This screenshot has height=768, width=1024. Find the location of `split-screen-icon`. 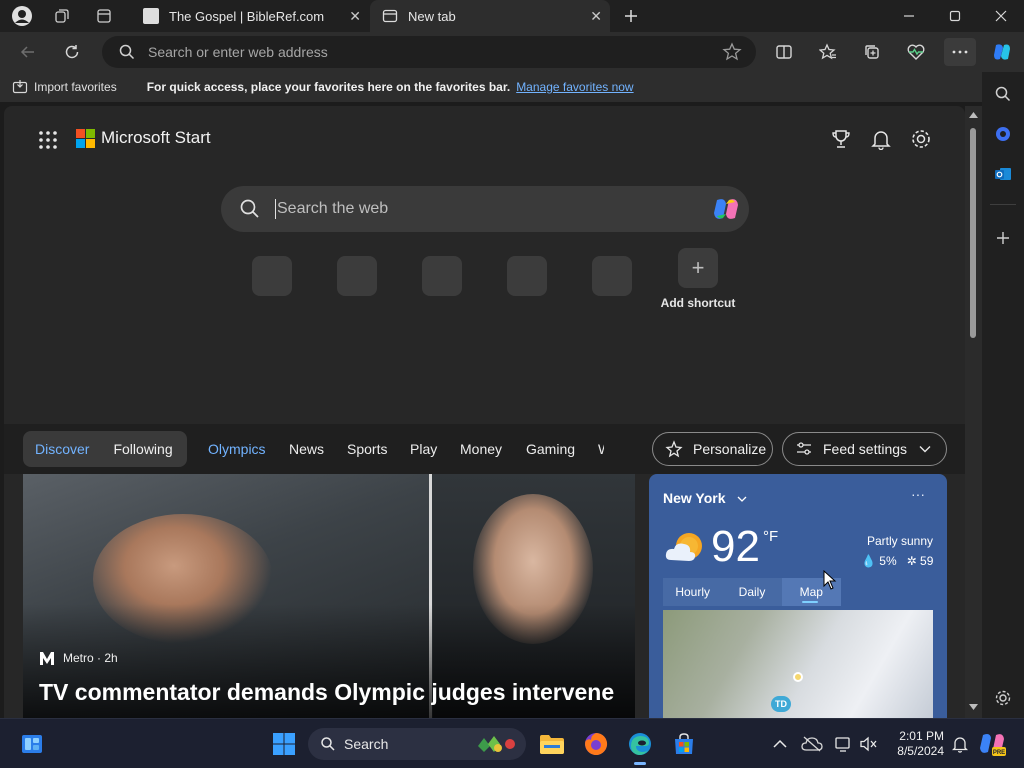

split-screen-icon is located at coordinates (784, 52).